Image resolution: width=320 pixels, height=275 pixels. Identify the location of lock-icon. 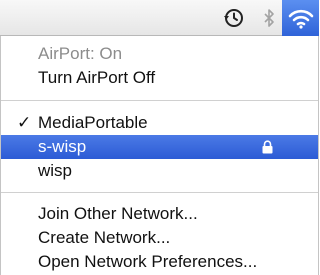
(267, 147).